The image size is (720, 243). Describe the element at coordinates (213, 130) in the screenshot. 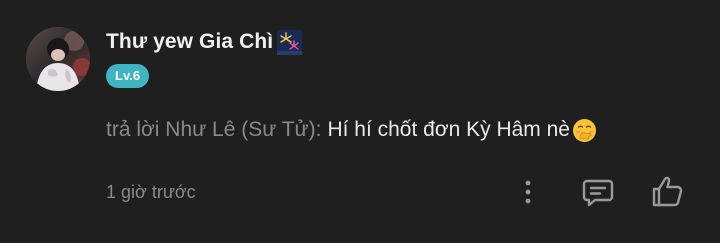

I see `reply-to-label: trả lời Như Lê (Sư Tử):` at that location.